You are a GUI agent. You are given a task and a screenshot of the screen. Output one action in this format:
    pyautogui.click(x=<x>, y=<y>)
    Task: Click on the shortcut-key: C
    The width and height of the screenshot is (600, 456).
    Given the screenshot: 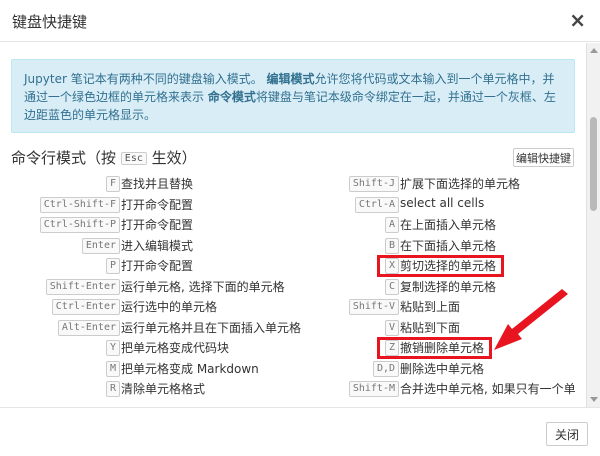 What is the action you would take?
    pyautogui.click(x=391, y=286)
    